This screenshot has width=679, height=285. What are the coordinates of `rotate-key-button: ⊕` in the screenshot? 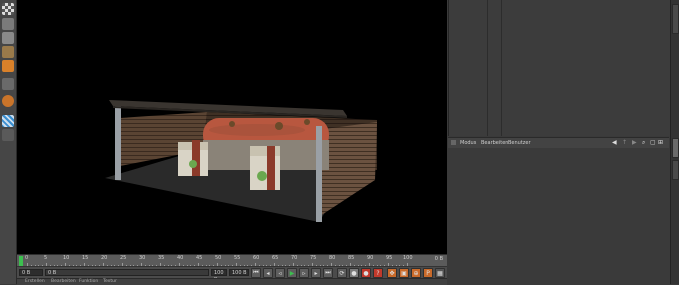 It's located at (416, 273).